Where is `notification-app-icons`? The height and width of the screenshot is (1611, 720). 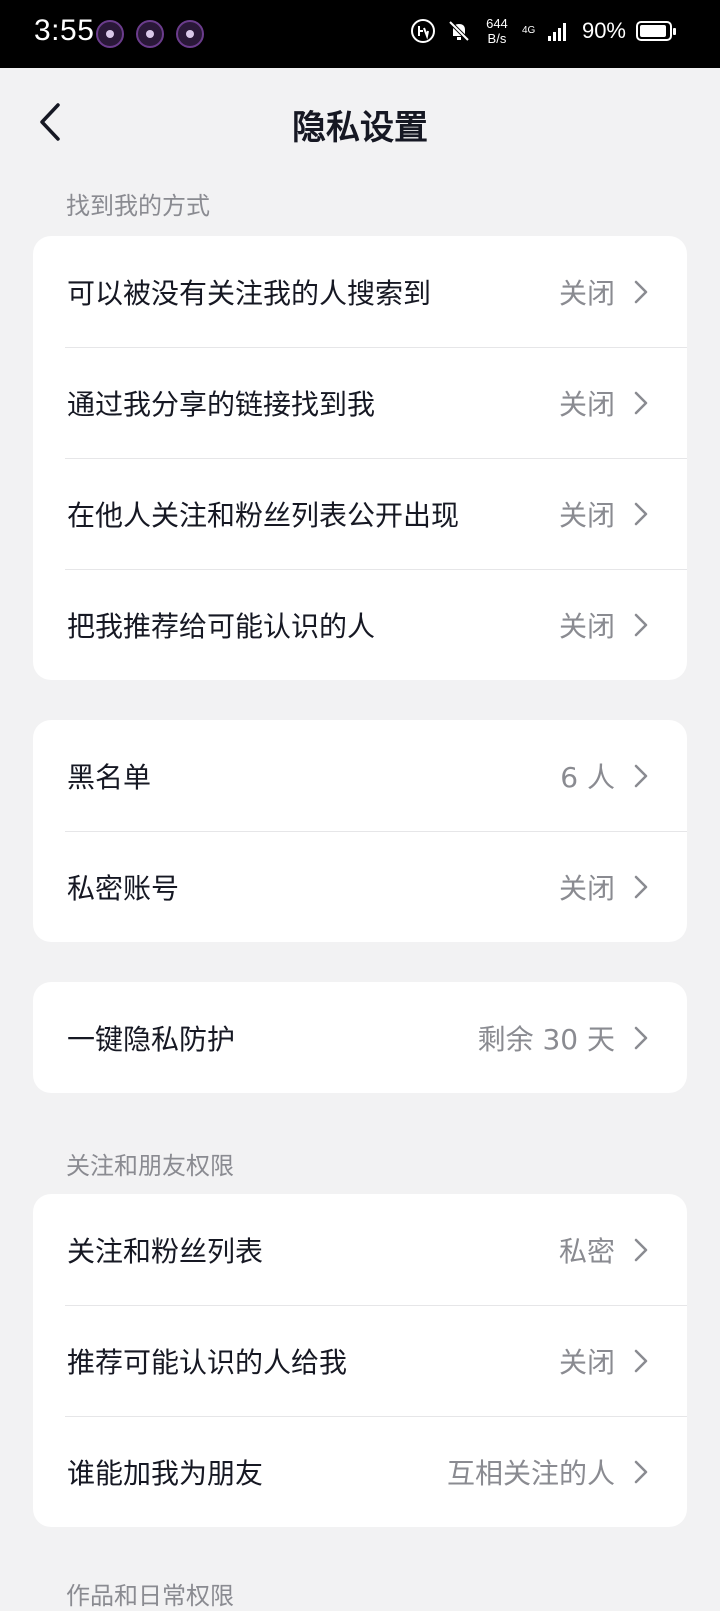
notification-app-icons is located at coordinates (150, 34).